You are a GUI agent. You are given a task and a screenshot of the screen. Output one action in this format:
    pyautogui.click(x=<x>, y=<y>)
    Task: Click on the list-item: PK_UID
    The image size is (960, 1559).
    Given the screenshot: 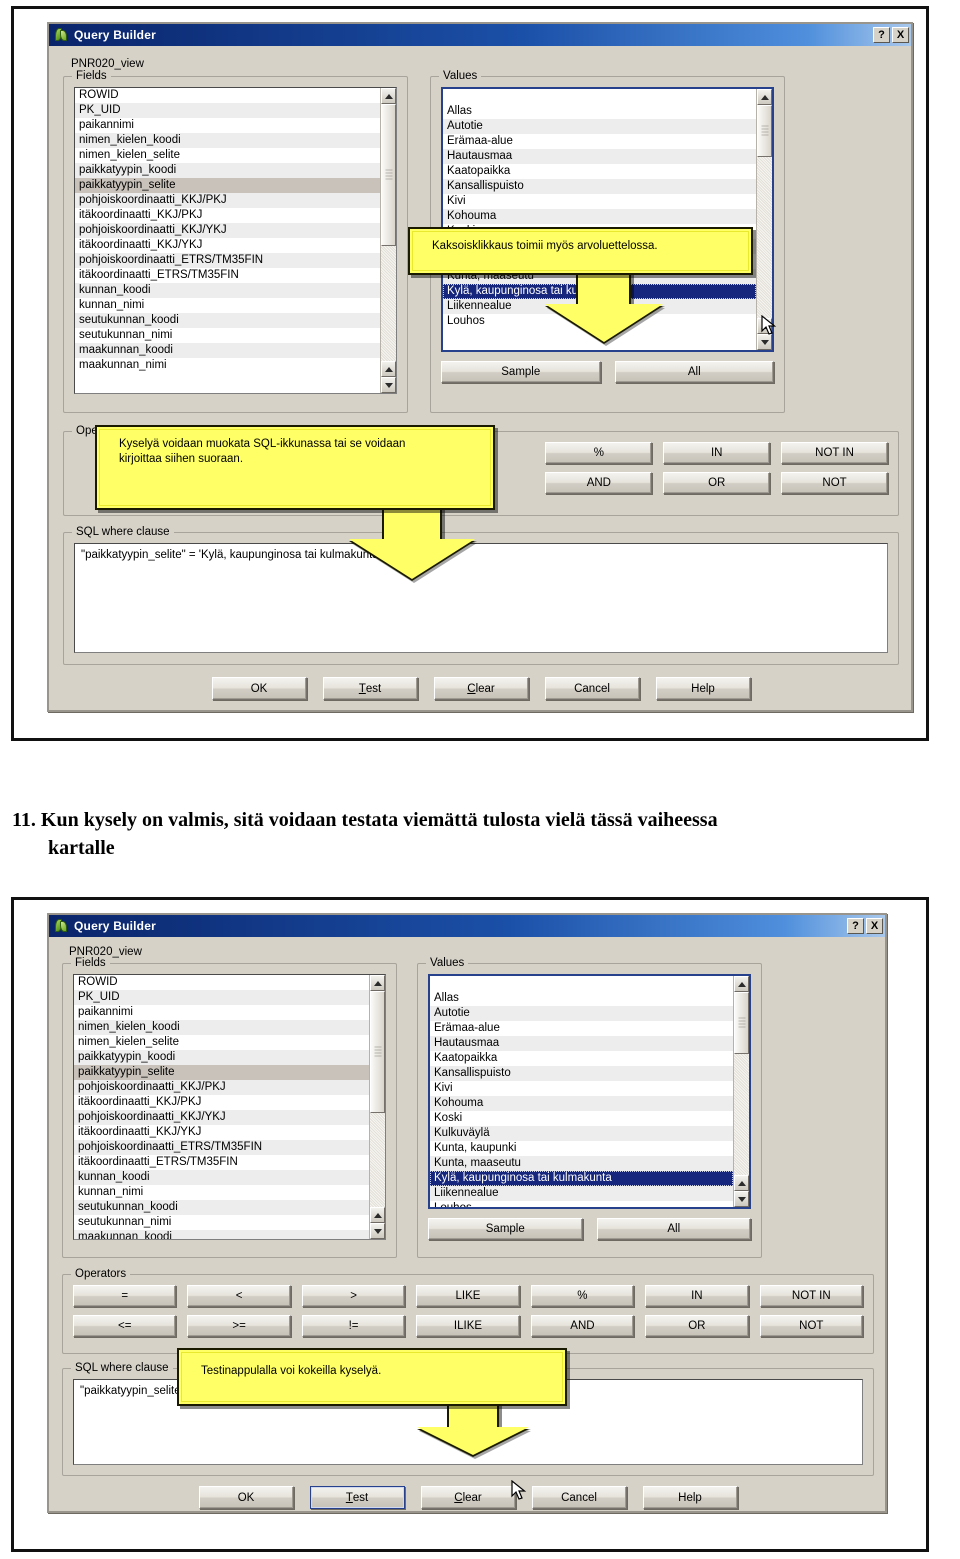 What is the action you would take?
    pyautogui.click(x=227, y=110)
    